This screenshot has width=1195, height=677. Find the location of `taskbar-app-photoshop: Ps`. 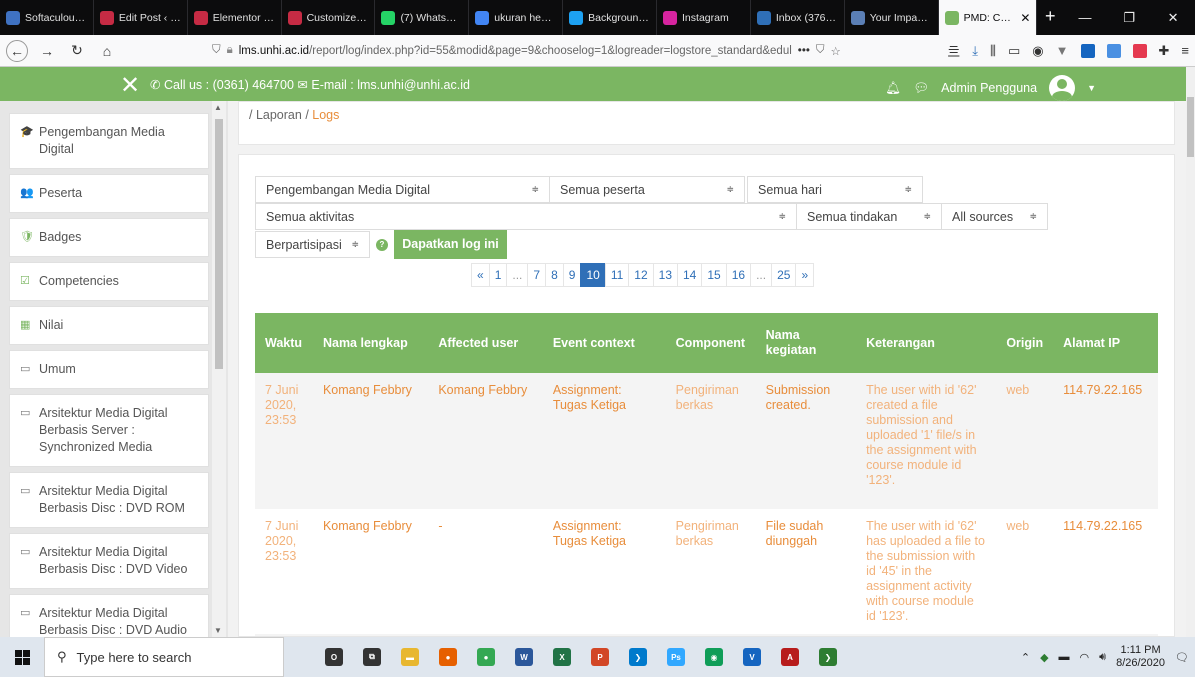

taskbar-app-photoshop: Ps is located at coordinates (676, 657).